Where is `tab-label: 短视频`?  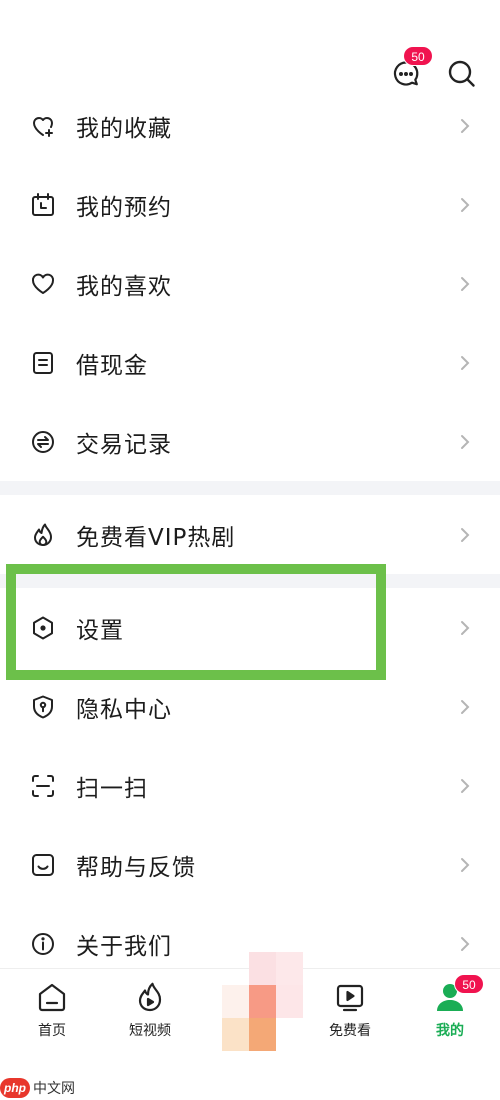
tab-label: 短视频 is located at coordinates (150, 1031).